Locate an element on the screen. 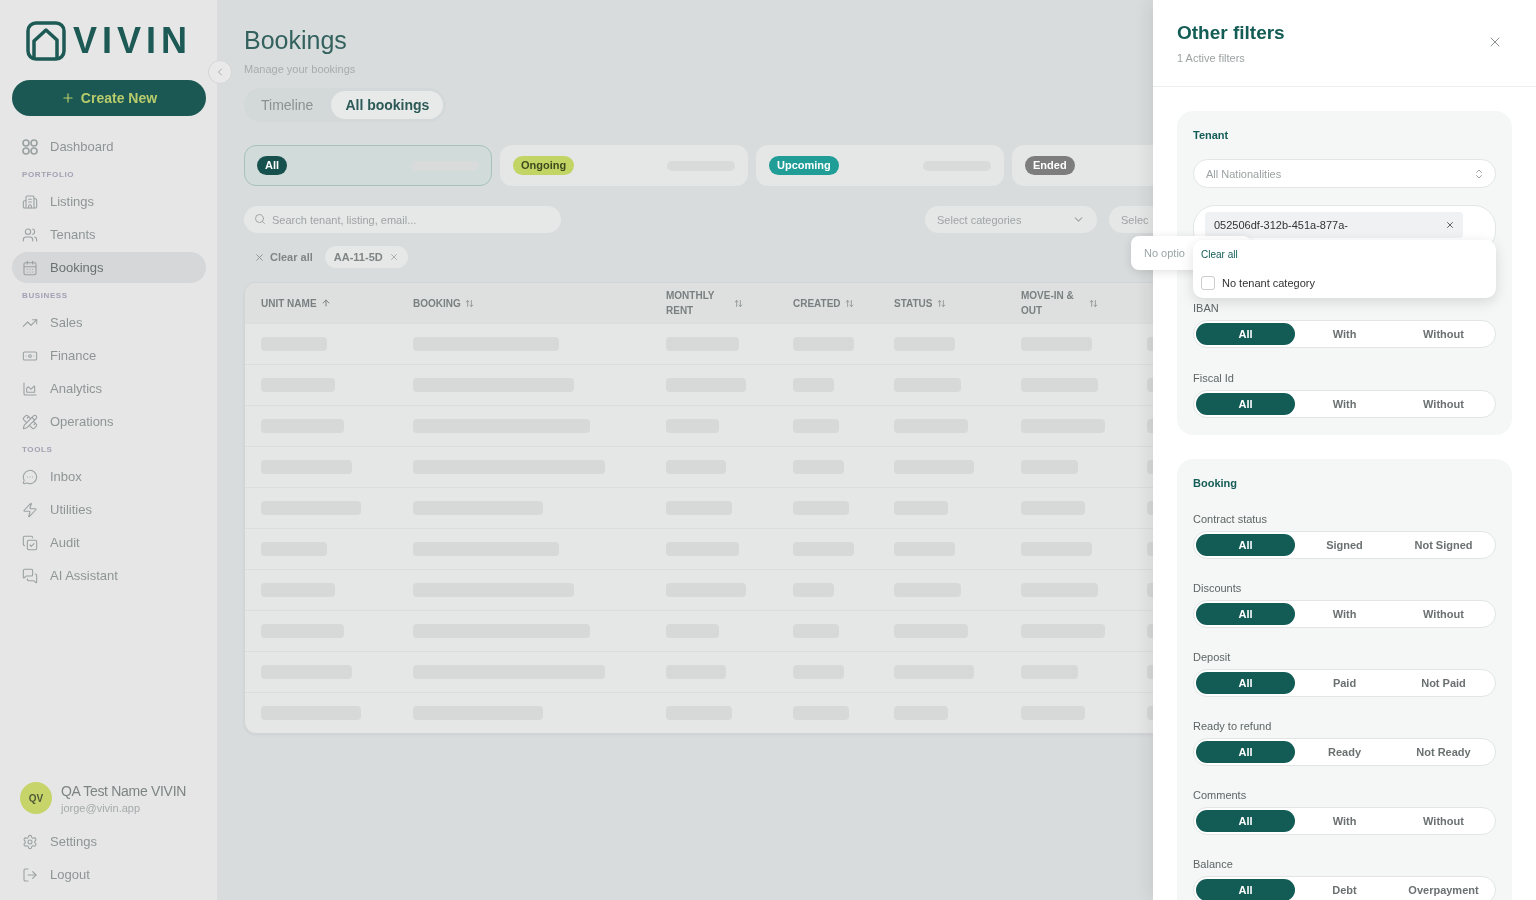 This screenshot has width=1536, height=900. status-badge: All is located at coordinates (272, 165).